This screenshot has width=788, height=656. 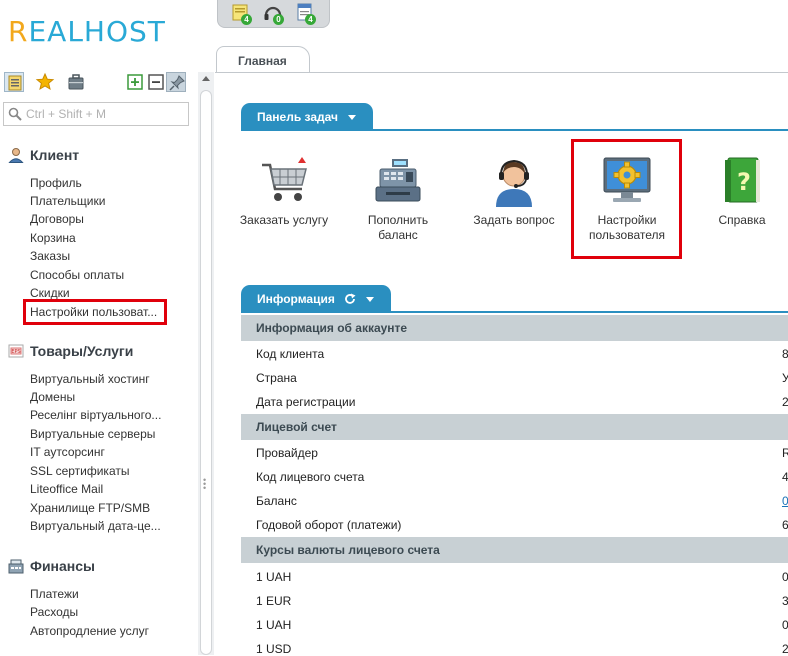 I want to click on task-top-up-balance-label: Пополнить баланс, so click(x=398, y=227).